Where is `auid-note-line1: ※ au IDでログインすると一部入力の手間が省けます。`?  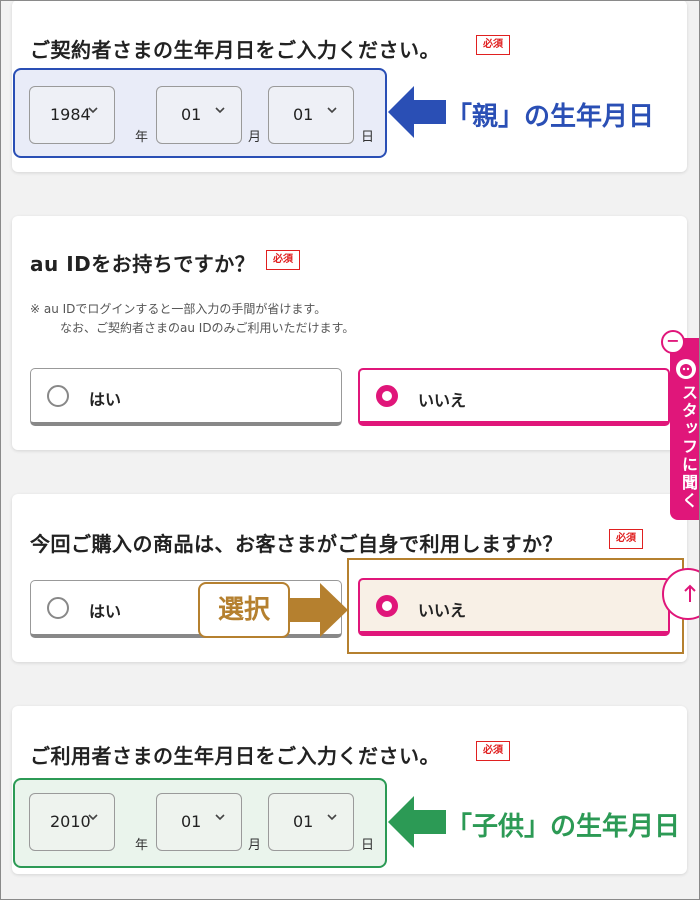 auid-note-line1: ※ au IDでログインすると一部入力の手間が省けます。 is located at coordinates (178, 309).